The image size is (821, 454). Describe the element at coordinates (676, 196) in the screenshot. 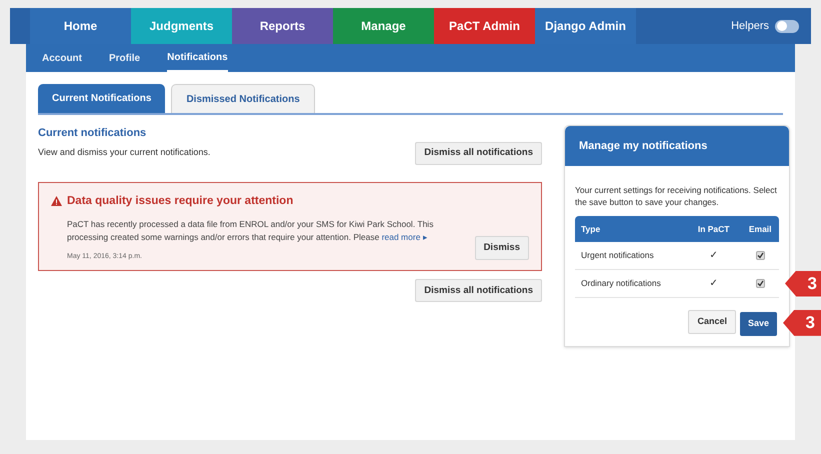

I see `panel-description: Your current settings for receiving notifications. Select the save button to save your changes.` at that location.